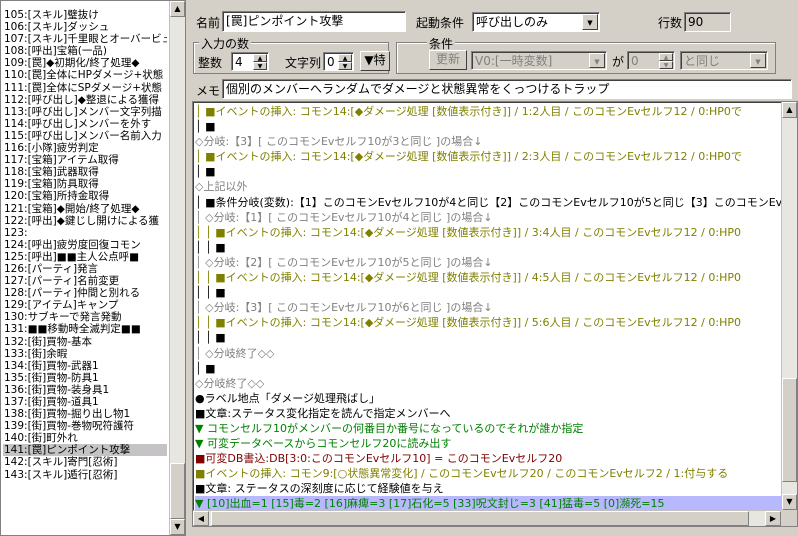 The height and width of the screenshot is (536, 798). What do you see at coordinates (85, 209) in the screenshot?
I see `list-item: 121:[宝箱]◆開始/終了処理◆` at bounding box center [85, 209].